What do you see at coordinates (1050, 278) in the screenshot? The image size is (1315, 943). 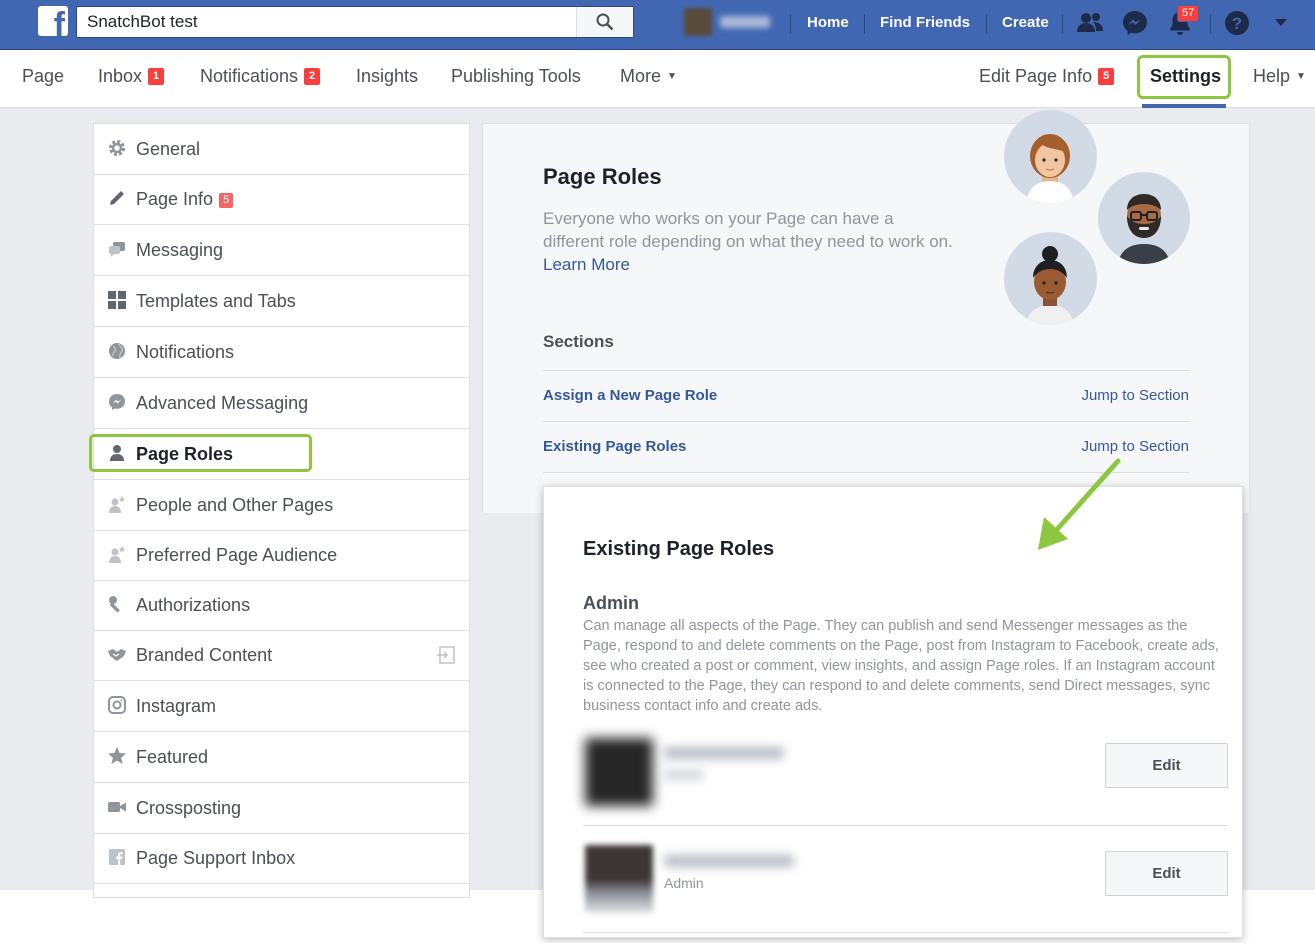 I see `illustration-avatar-woman-bun` at bounding box center [1050, 278].